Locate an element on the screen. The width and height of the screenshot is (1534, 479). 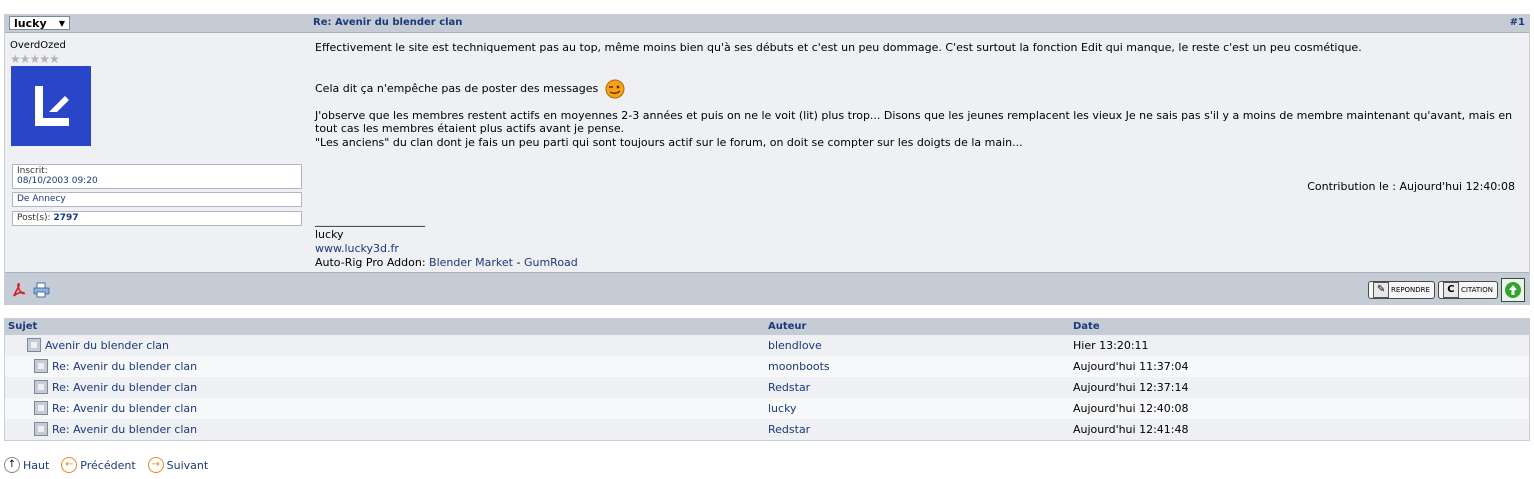
nav-top-label: Haut is located at coordinates (36, 465).